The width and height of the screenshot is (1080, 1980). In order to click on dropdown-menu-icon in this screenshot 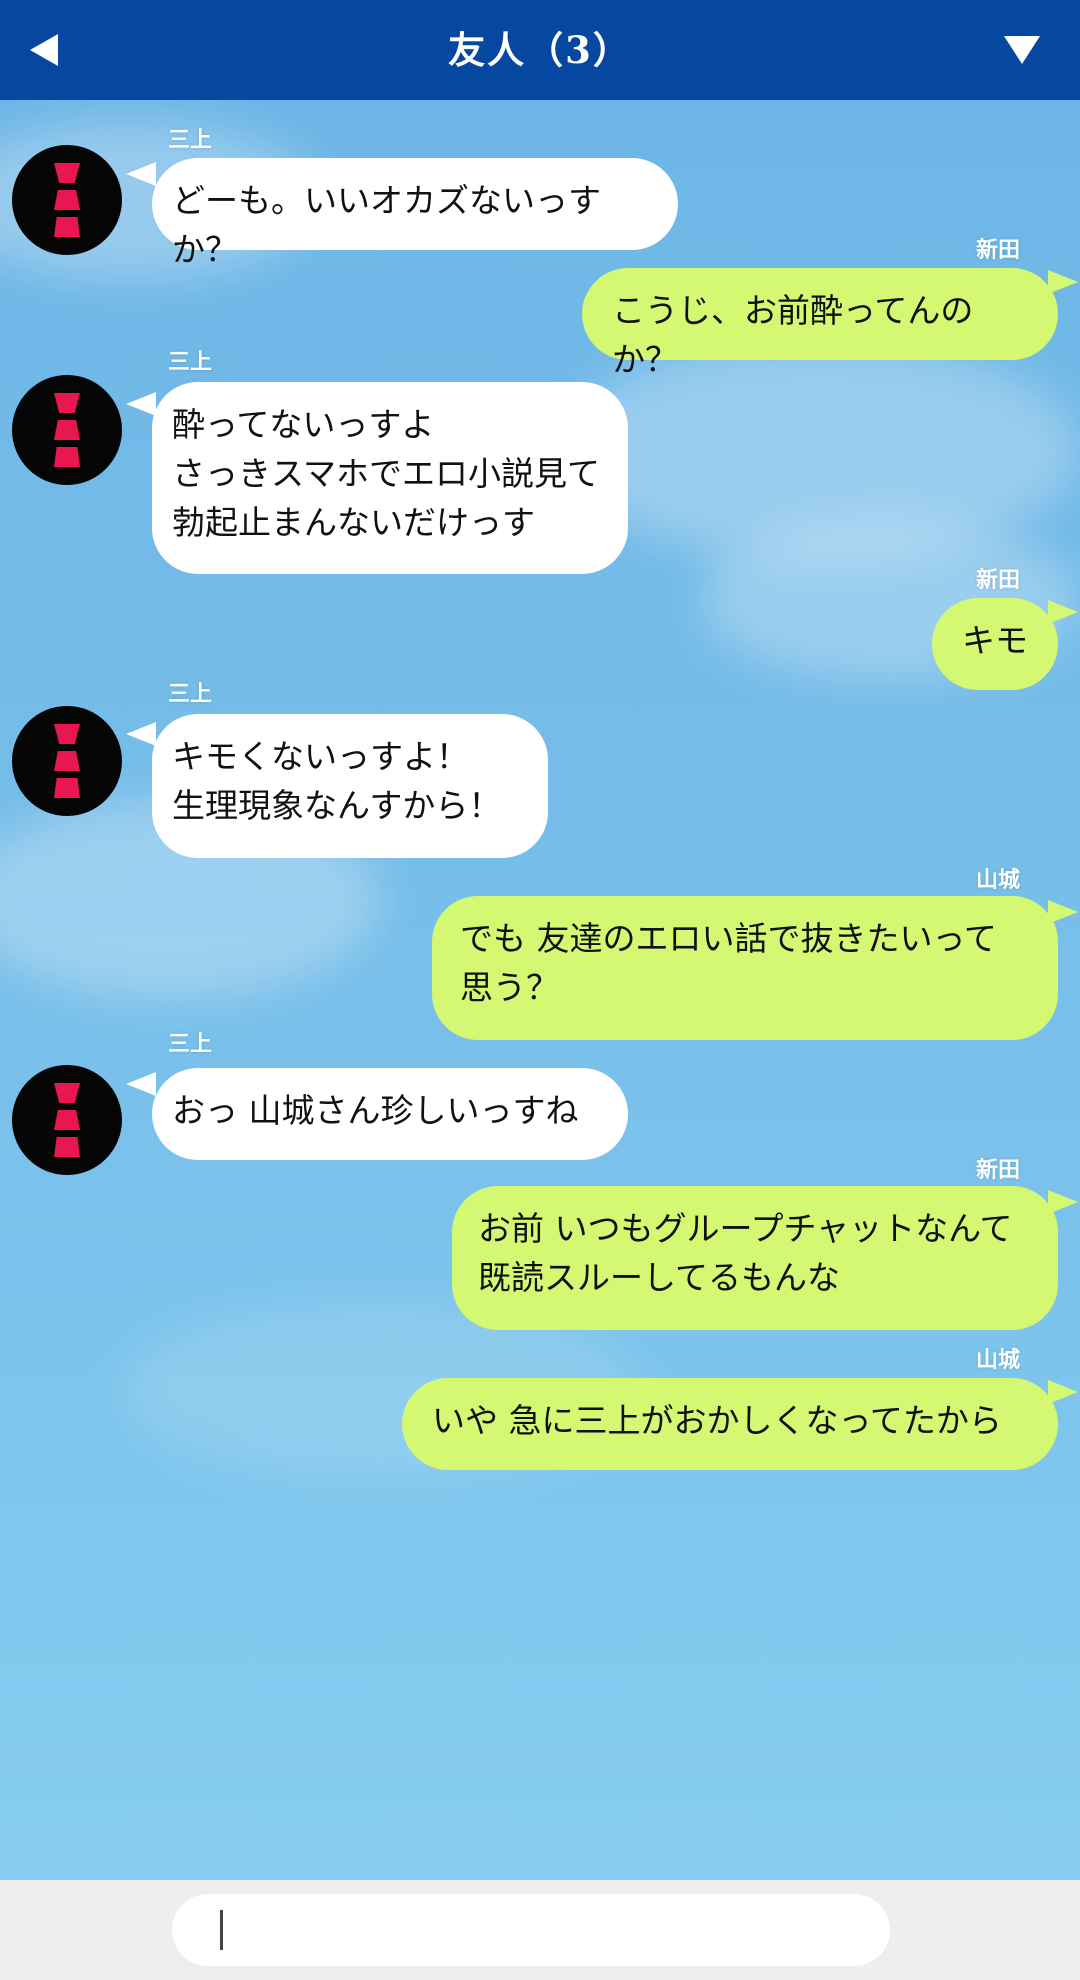, I will do `click(1022, 50)`.